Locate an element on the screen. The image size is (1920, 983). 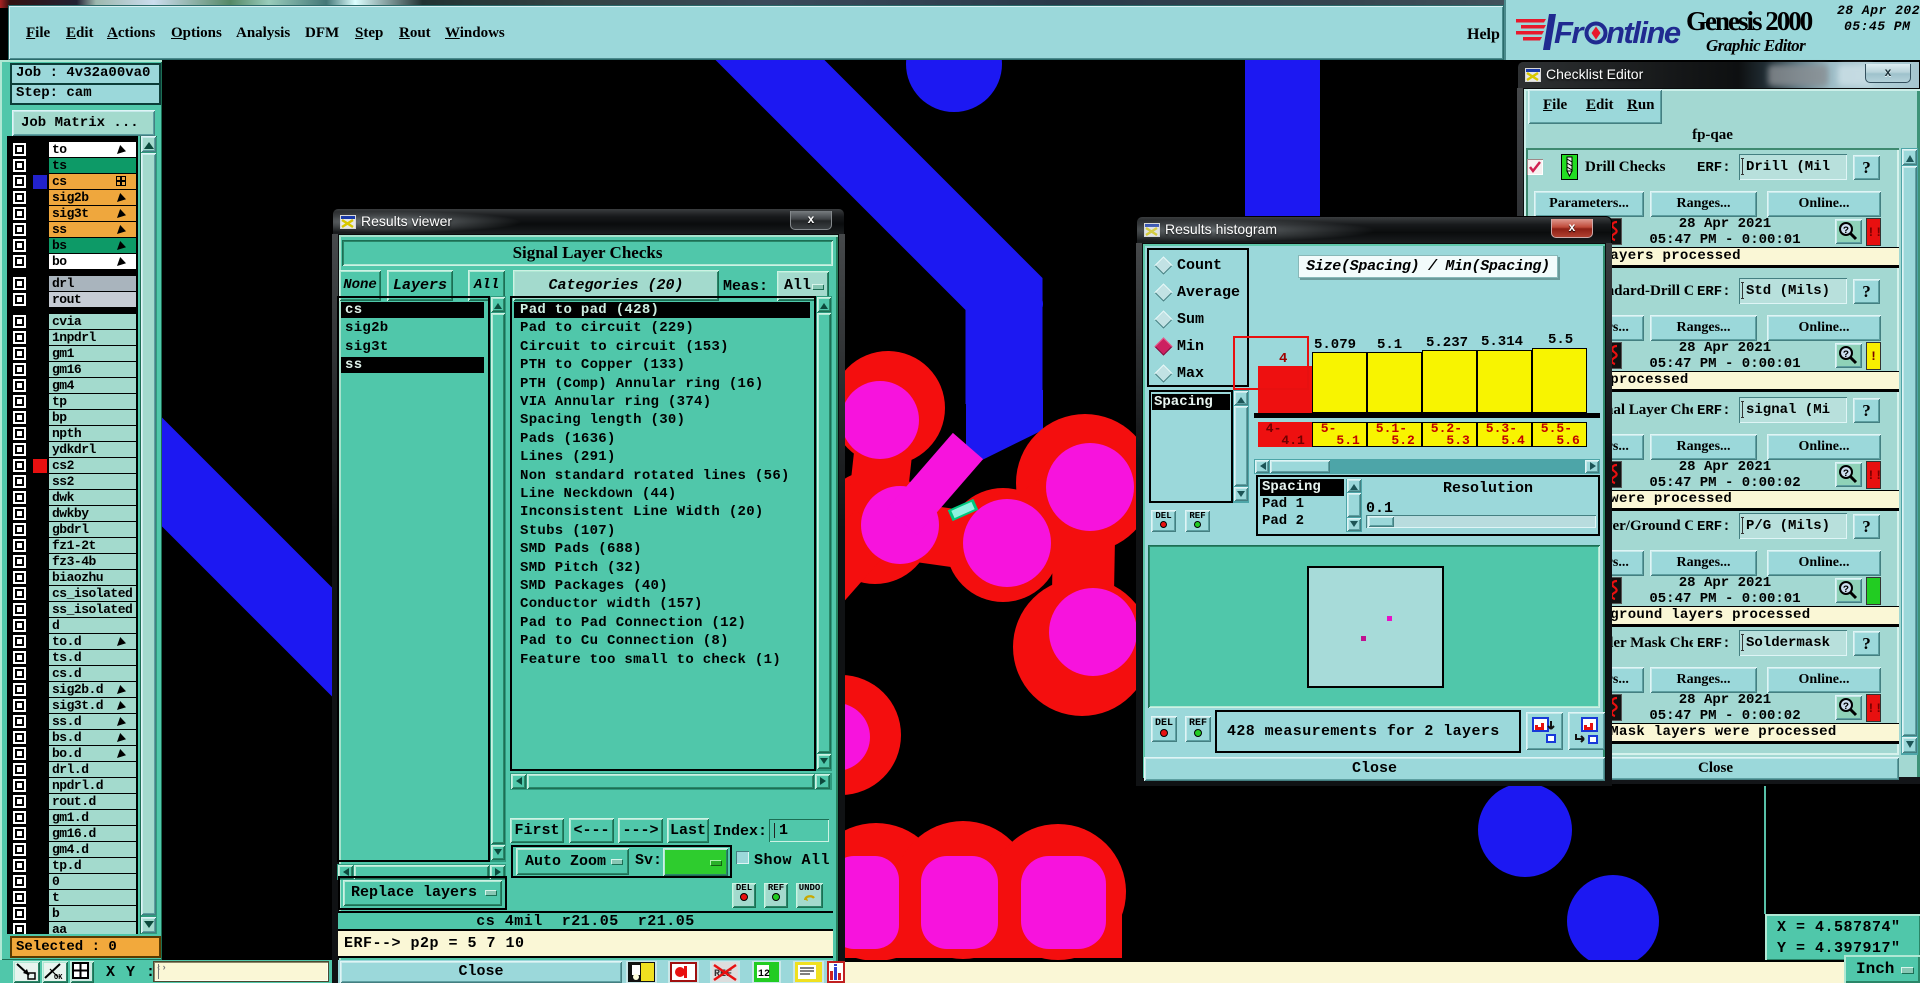
svg-text: ntline is located at coordinates (1643, 32).